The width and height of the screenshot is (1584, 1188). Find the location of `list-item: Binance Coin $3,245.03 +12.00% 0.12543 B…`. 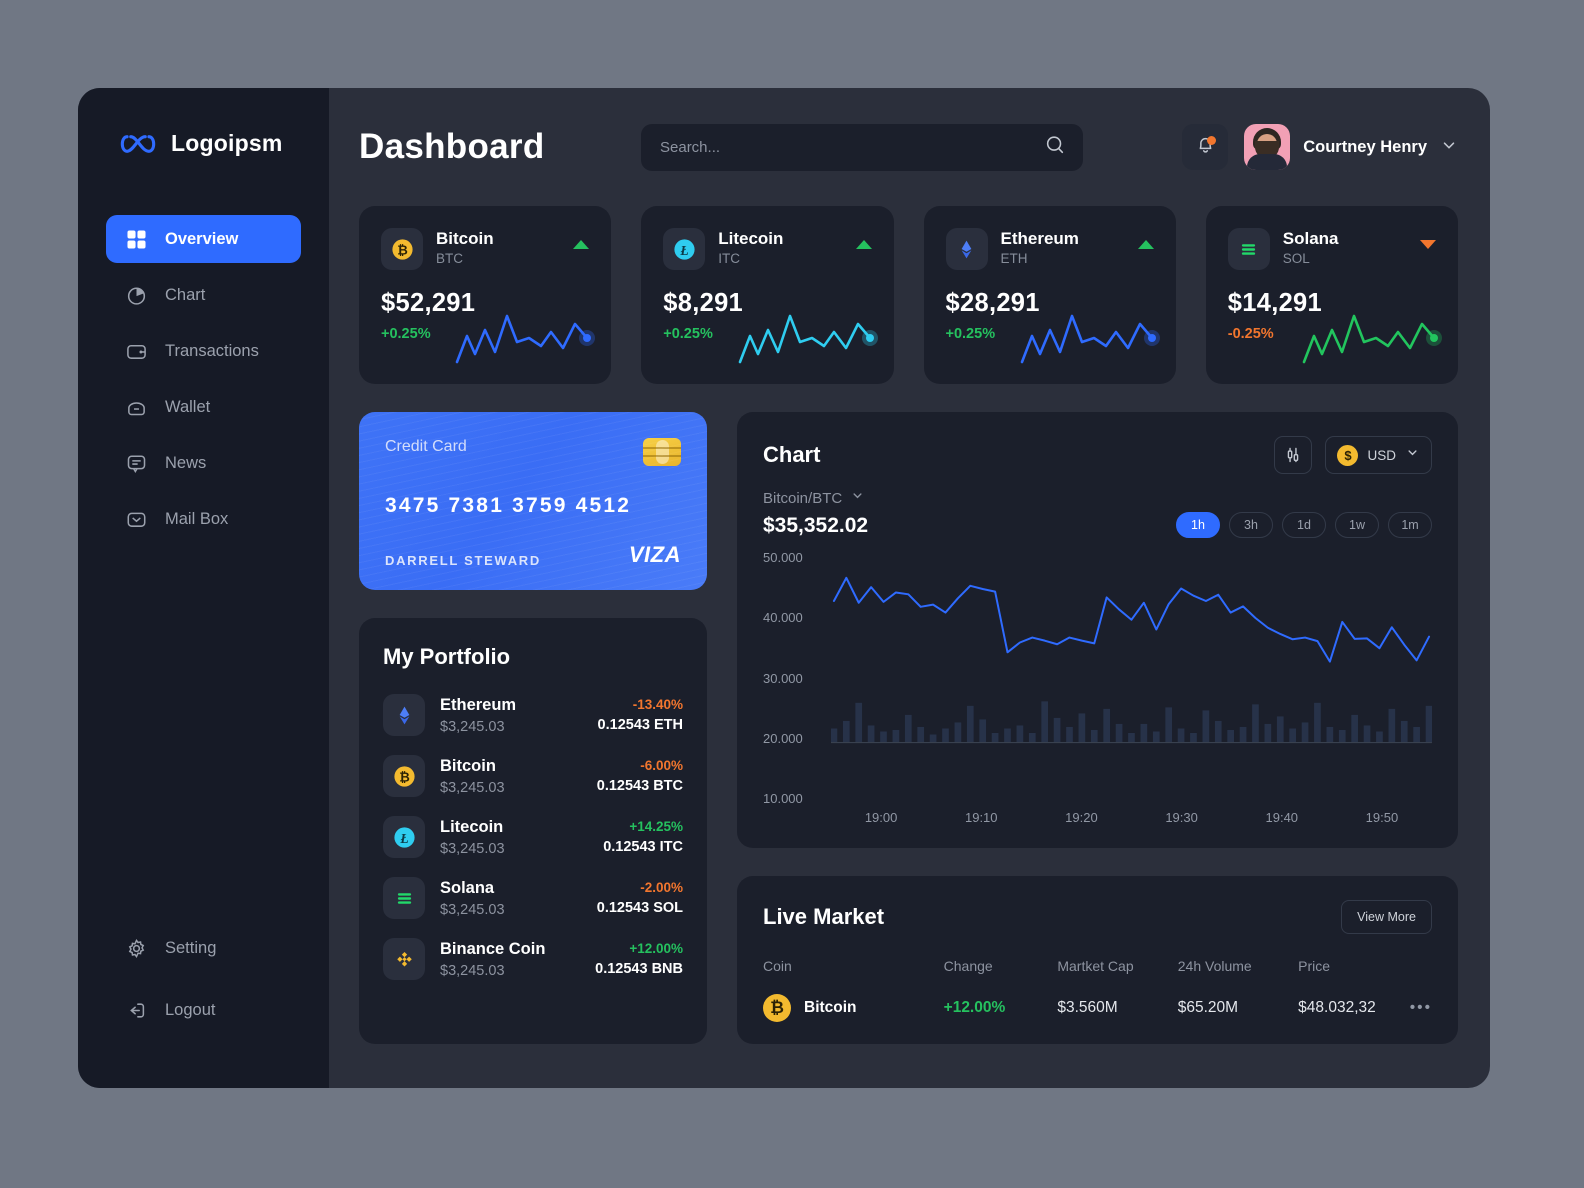

list-item: Binance Coin $3,245.03 +12.00% 0.12543 B… is located at coordinates (533, 959).